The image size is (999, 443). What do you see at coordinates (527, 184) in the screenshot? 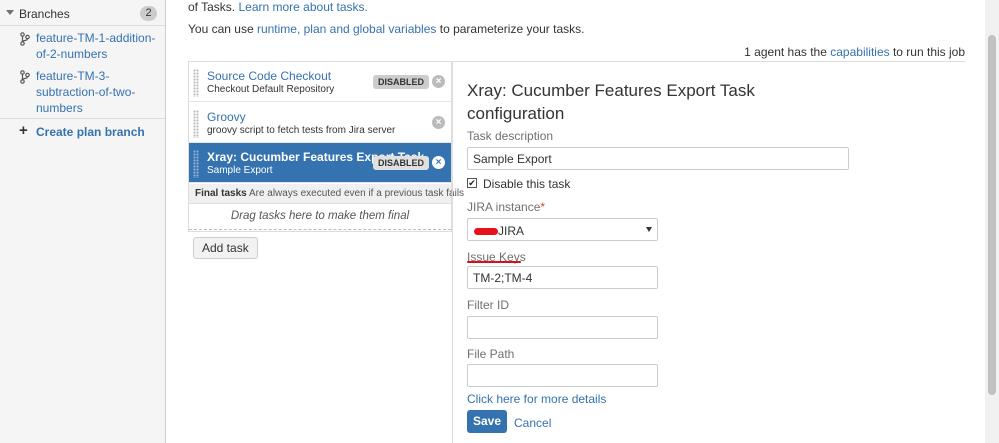
I see `disable-task-label: Disable this task` at bounding box center [527, 184].